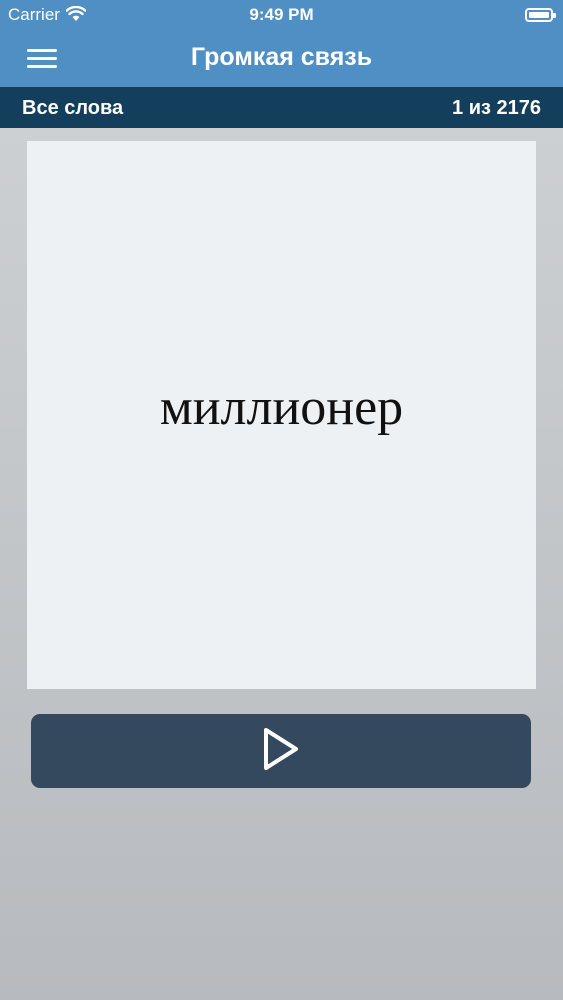 The height and width of the screenshot is (1000, 563). Describe the element at coordinates (496, 108) in the screenshot. I see `card-counter: 1 из 2176` at that location.